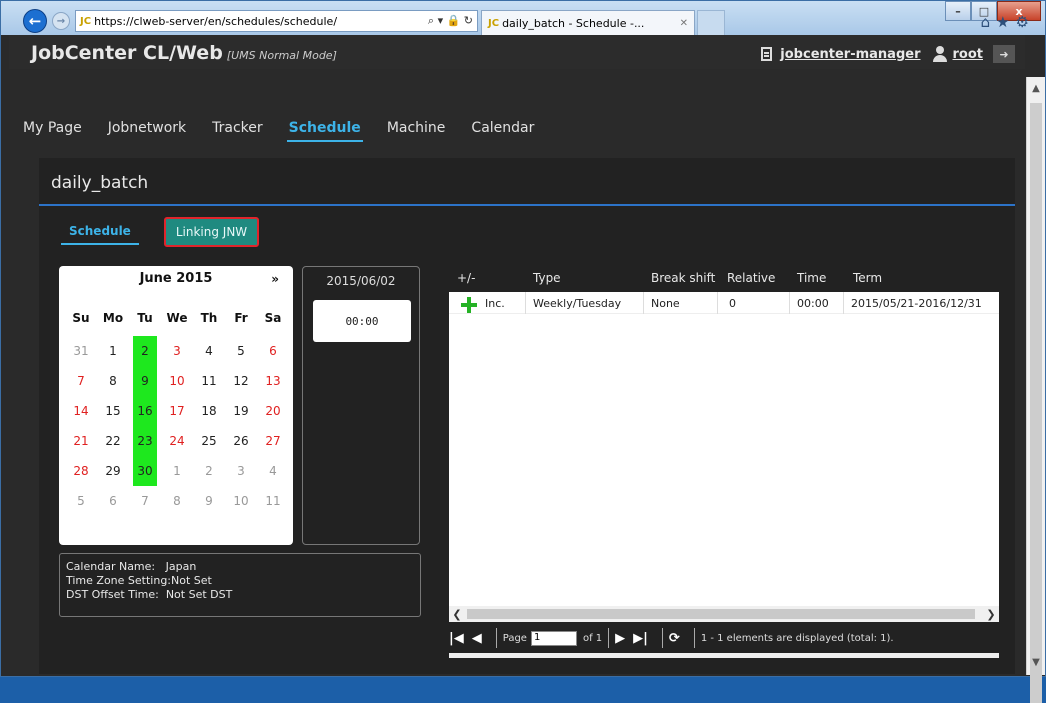 The image size is (1046, 703). What do you see at coordinates (991, 614) in the screenshot?
I see `scroll-right-icon: ❯` at bounding box center [991, 614].